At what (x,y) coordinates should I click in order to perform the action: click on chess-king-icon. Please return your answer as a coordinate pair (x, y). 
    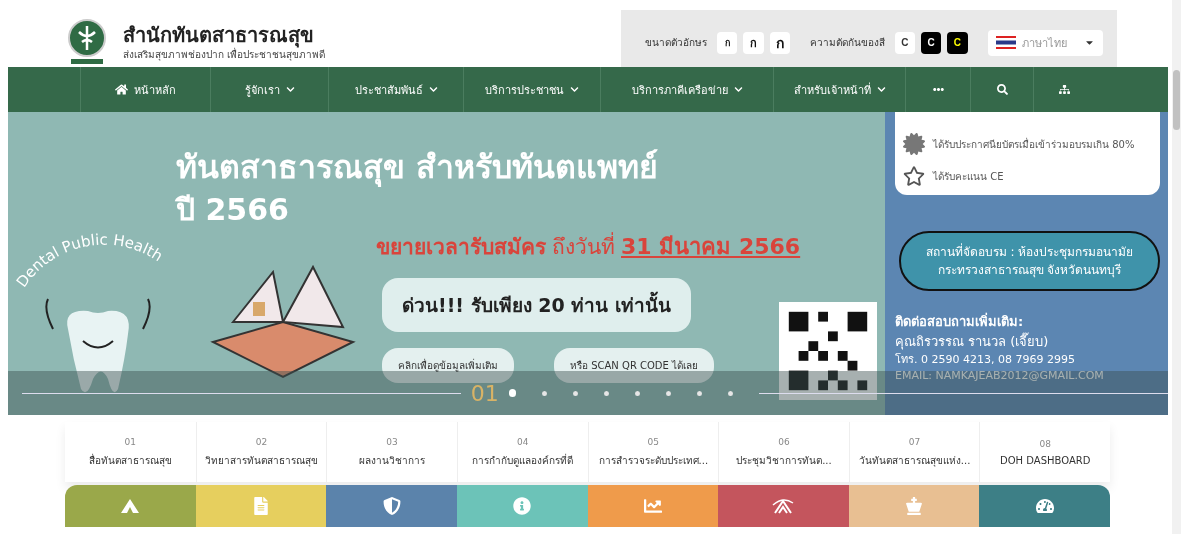
    Looking at the image, I should click on (914, 506).